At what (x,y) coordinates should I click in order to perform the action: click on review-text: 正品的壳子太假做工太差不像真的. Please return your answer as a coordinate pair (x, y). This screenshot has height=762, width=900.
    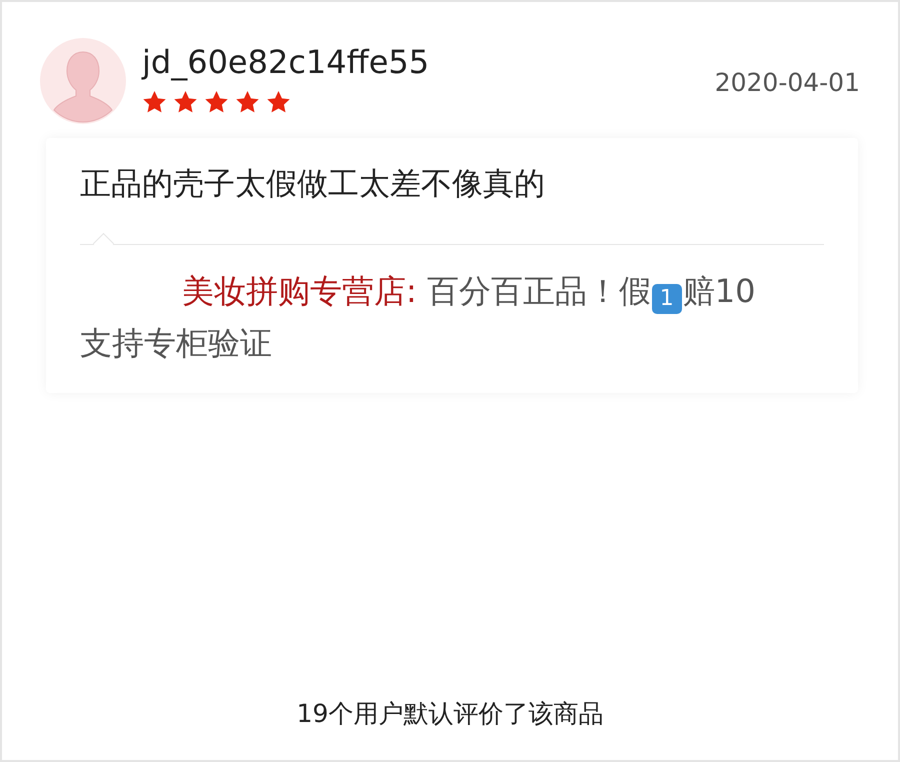
    Looking at the image, I should click on (313, 184).